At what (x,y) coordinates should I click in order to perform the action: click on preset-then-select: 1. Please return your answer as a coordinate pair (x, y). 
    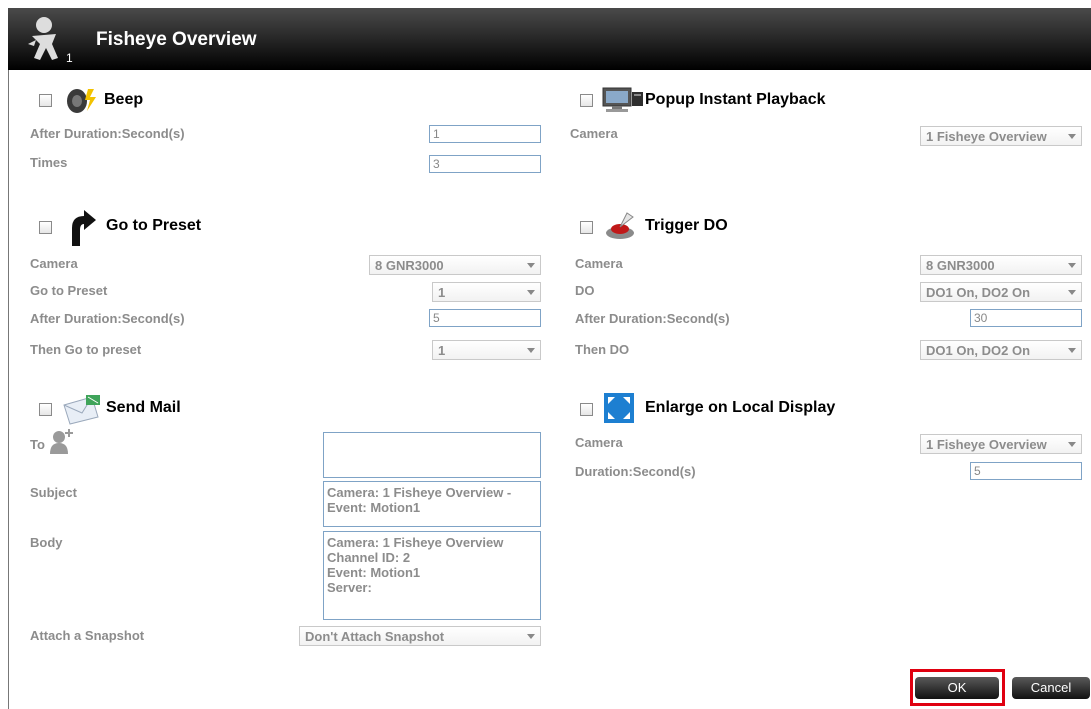
    Looking at the image, I should click on (486, 350).